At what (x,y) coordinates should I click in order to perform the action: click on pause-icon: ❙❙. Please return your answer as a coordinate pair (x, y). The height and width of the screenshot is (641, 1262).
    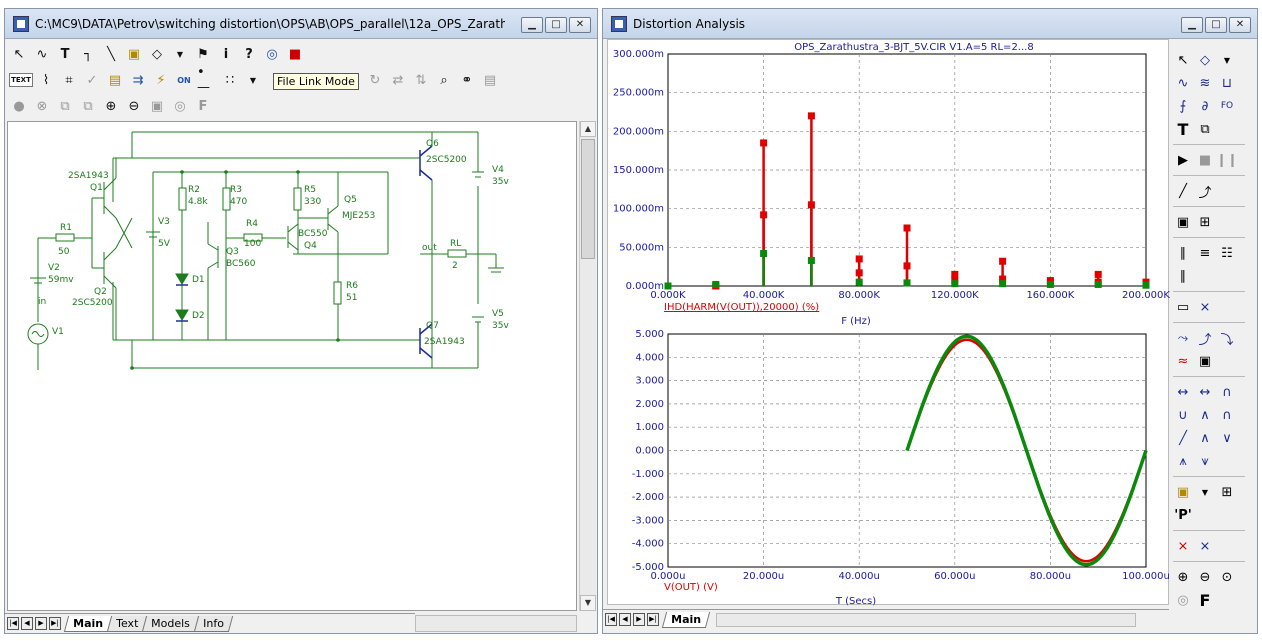
    Looking at the image, I should click on (1227, 160).